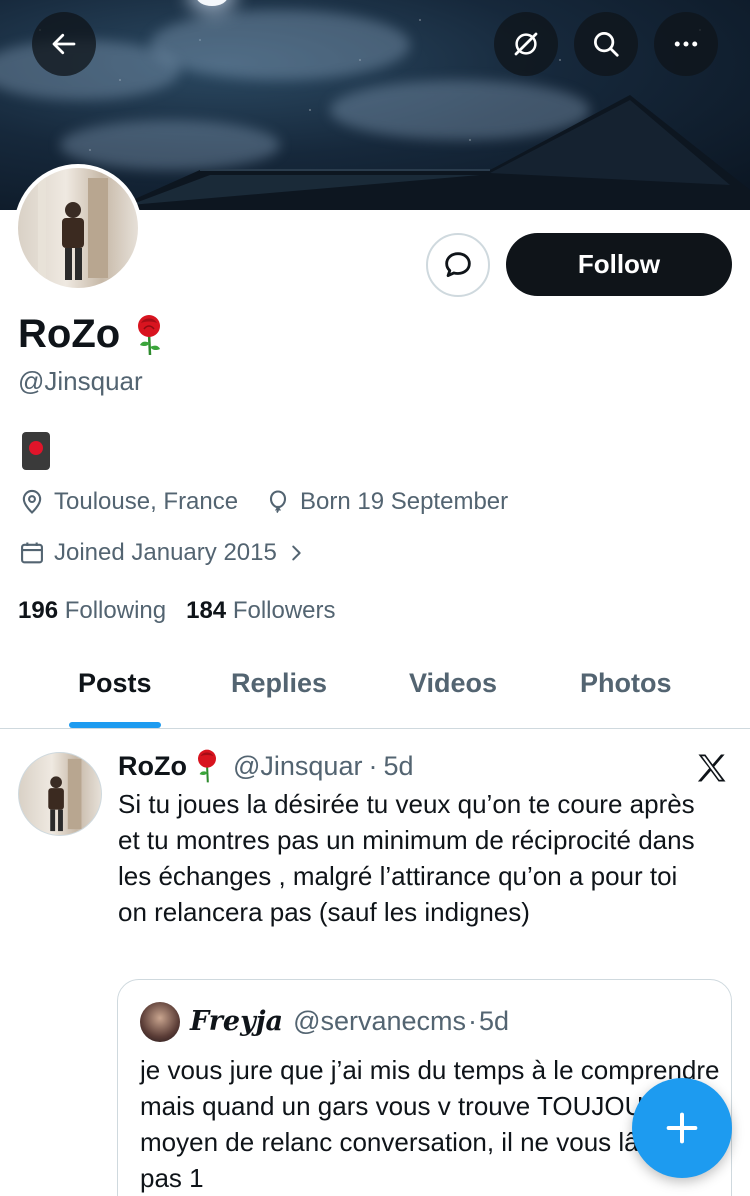  Describe the element at coordinates (32, 501) in the screenshot. I see `location-pin-icon` at that location.